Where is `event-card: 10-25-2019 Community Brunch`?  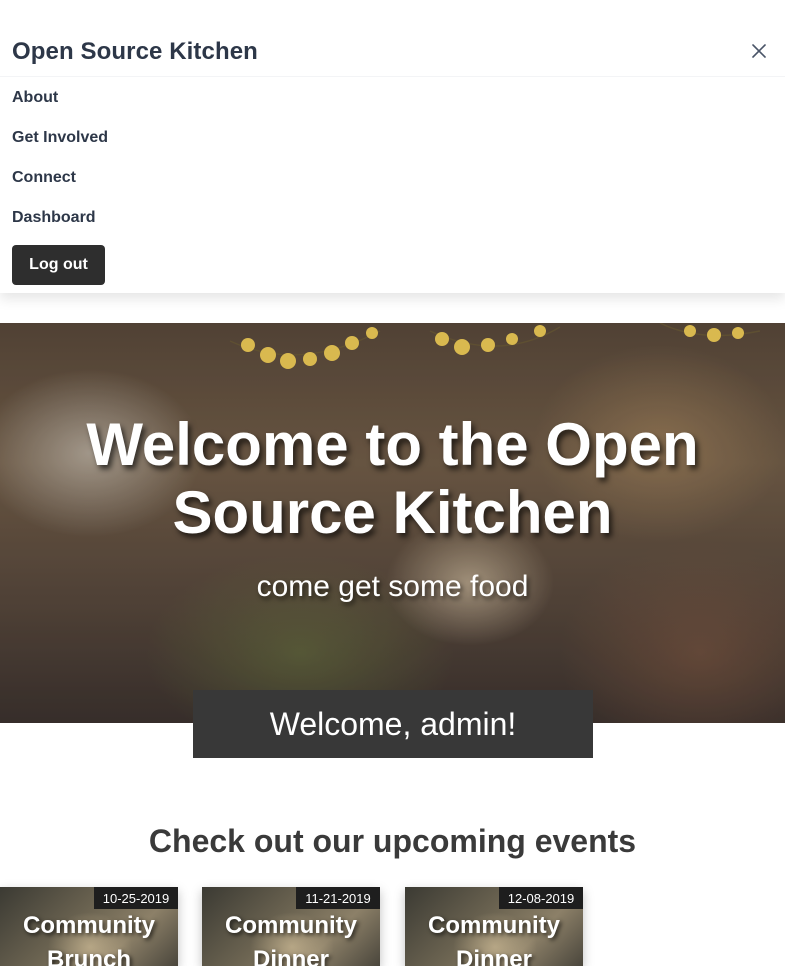 event-card: 10-25-2019 Community Brunch is located at coordinates (89, 926).